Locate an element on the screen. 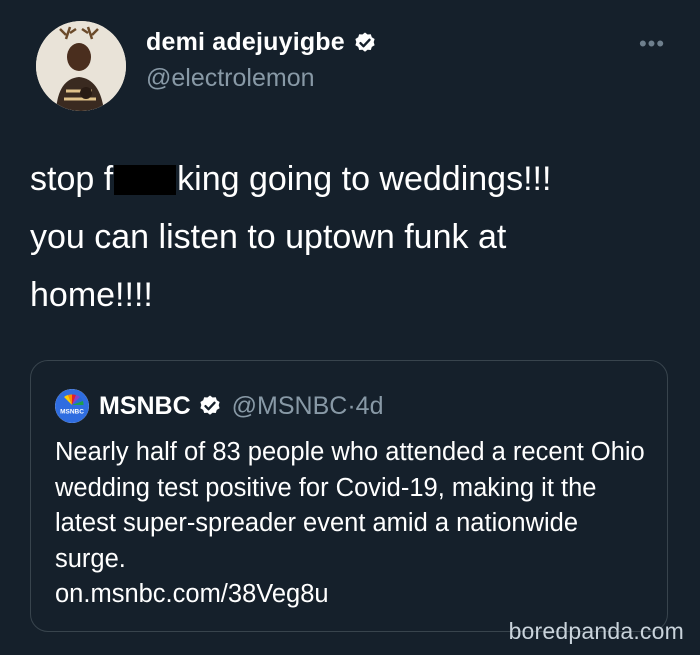 The image size is (700, 655). avatar-image is located at coordinates (81, 66).